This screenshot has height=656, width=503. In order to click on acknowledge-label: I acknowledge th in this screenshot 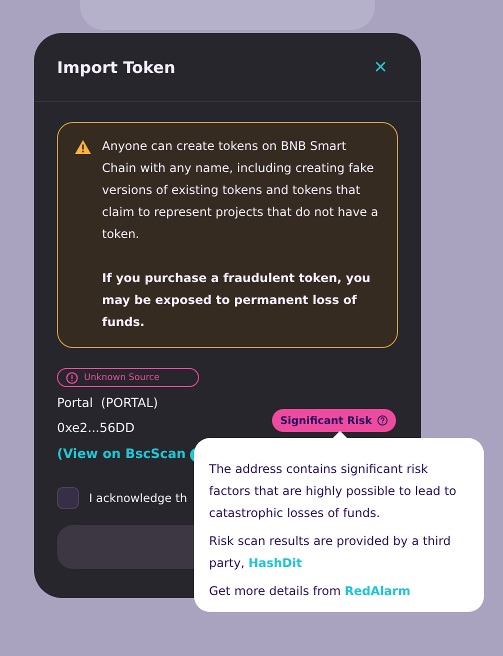, I will do `click(138, 498)`.